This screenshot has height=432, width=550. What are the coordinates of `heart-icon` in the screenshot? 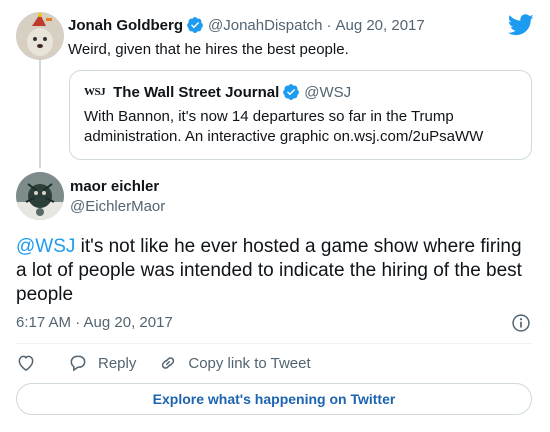 It's located at (26, 363).